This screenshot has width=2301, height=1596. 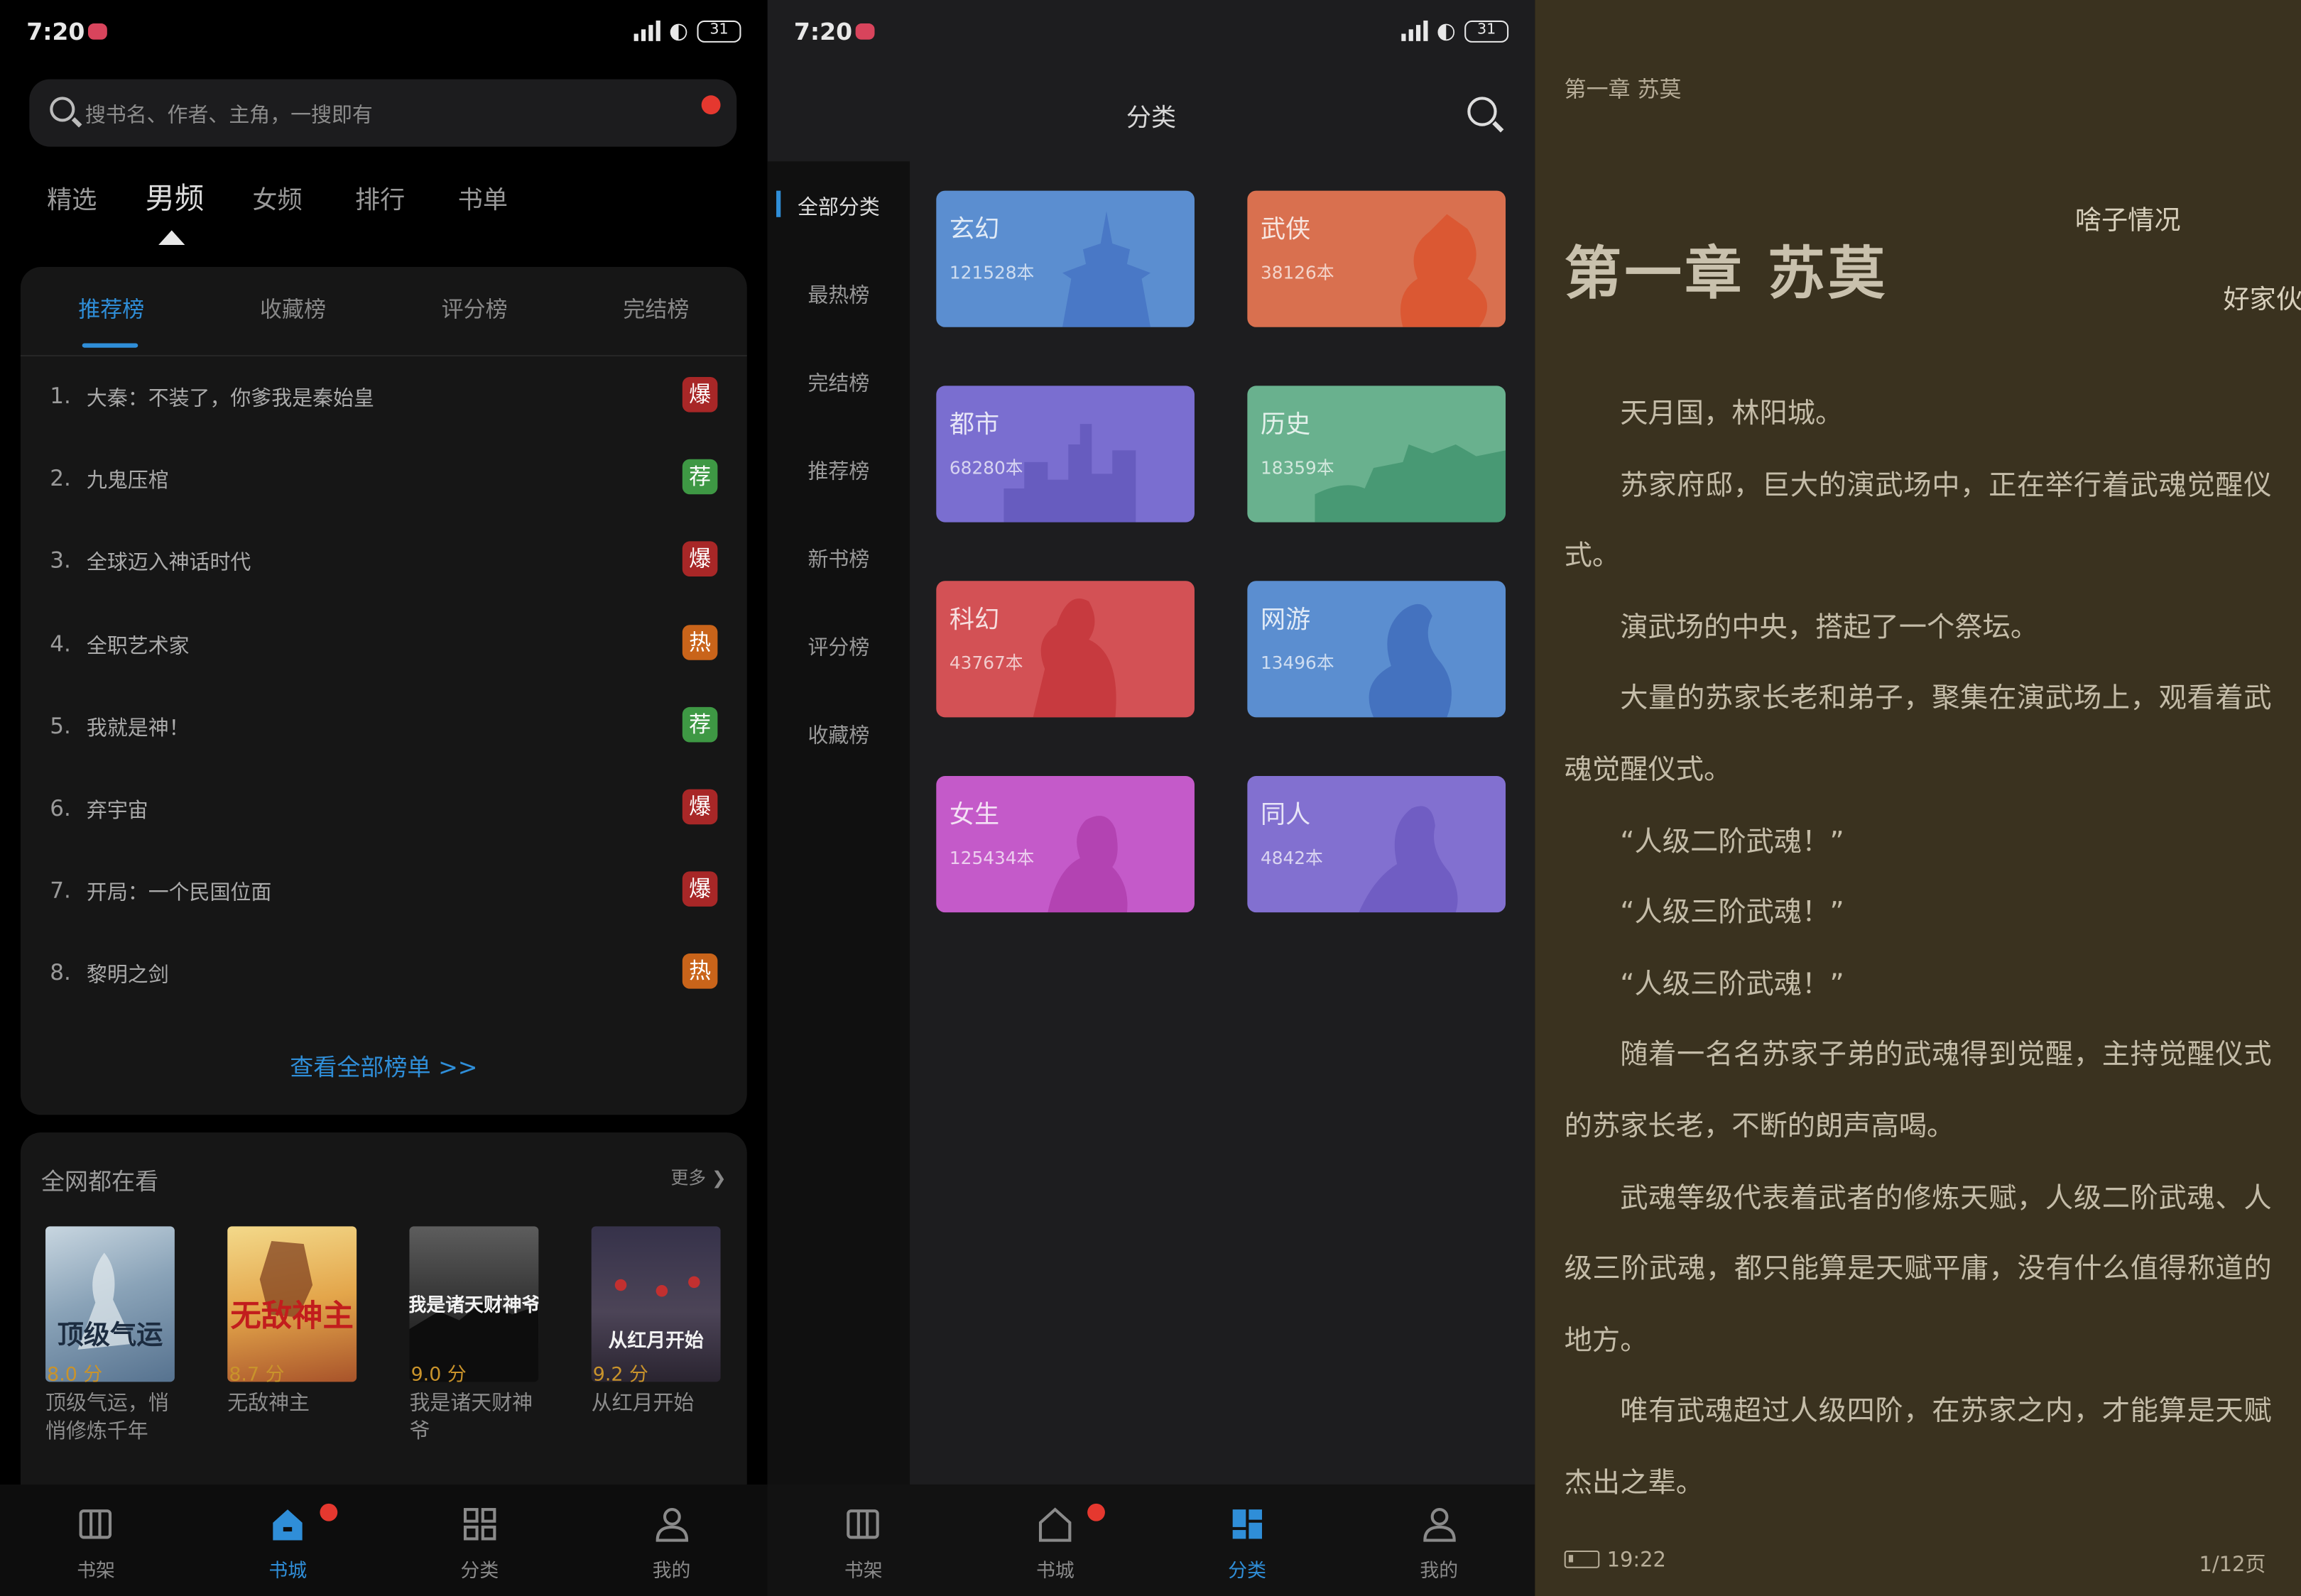 What do you see at coordinates (1732, 984) in the screenshot?
I see `paragraph: “人级三阶武魂！”` at bounding box center [1732, 984].